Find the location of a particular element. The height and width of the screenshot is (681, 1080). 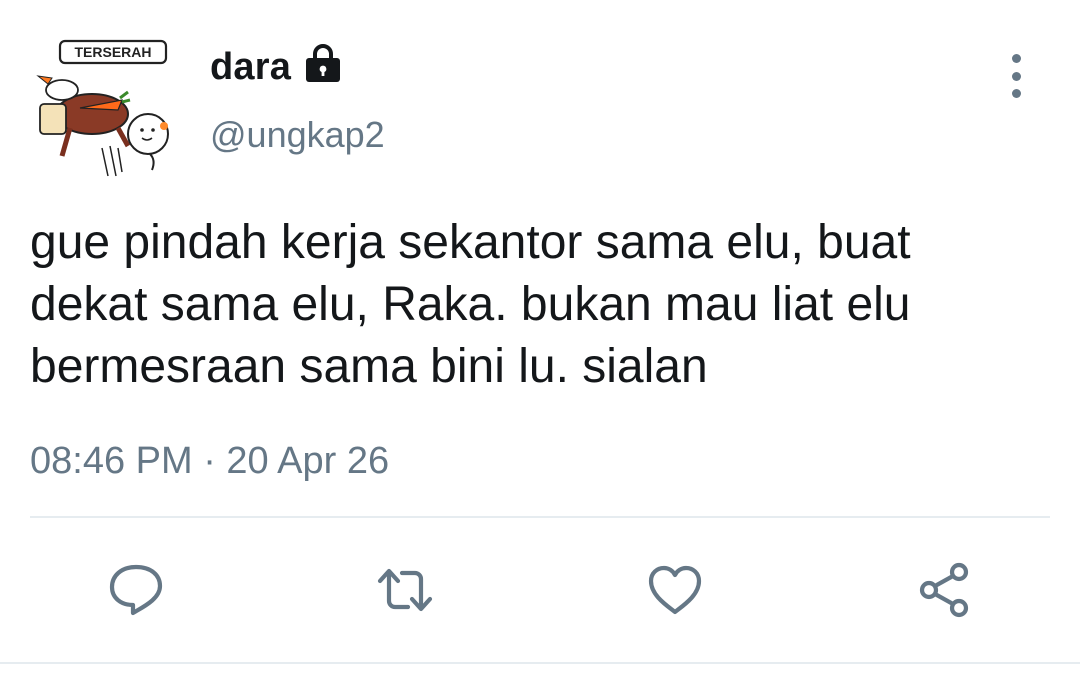

more-vertical-icon is located at coordinates (1016, 76).